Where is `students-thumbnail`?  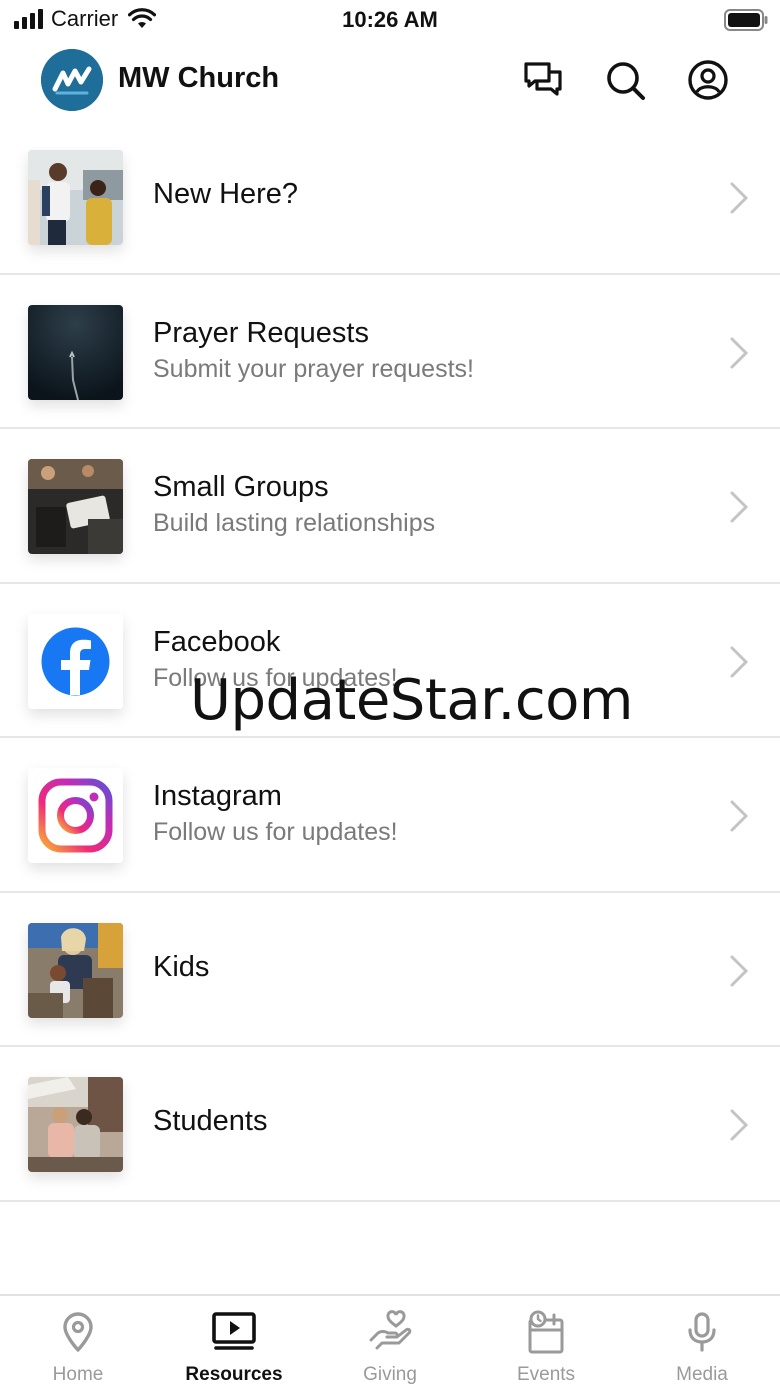
students-thumbnail is located at coordinates (75, 1124).